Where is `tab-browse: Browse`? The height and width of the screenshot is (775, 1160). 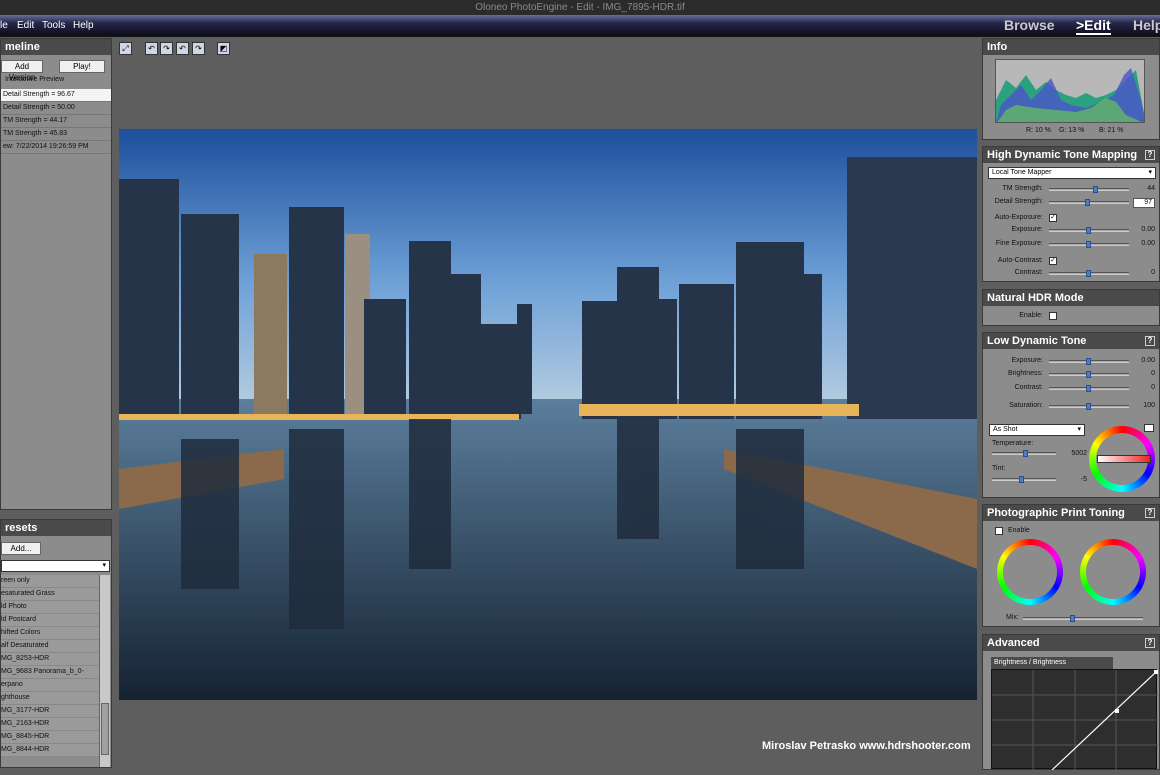
tab-browse: Browse is located at coordinates (1029, 25).